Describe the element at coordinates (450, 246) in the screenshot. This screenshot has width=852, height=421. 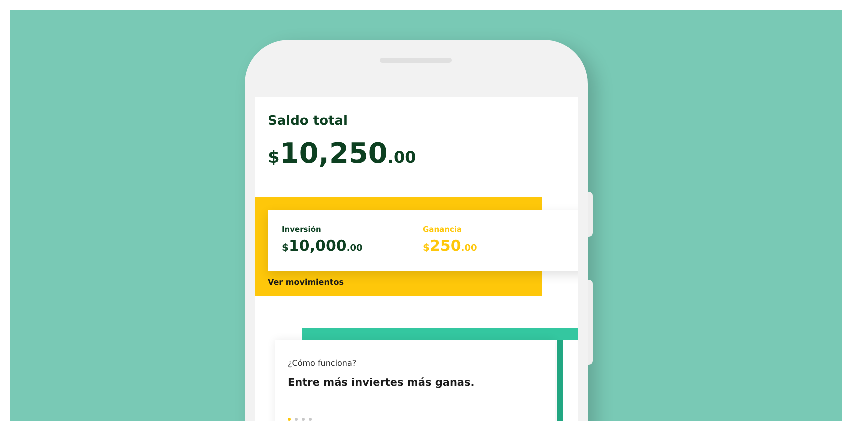
I see `summary-amount: $250.00` at that location.